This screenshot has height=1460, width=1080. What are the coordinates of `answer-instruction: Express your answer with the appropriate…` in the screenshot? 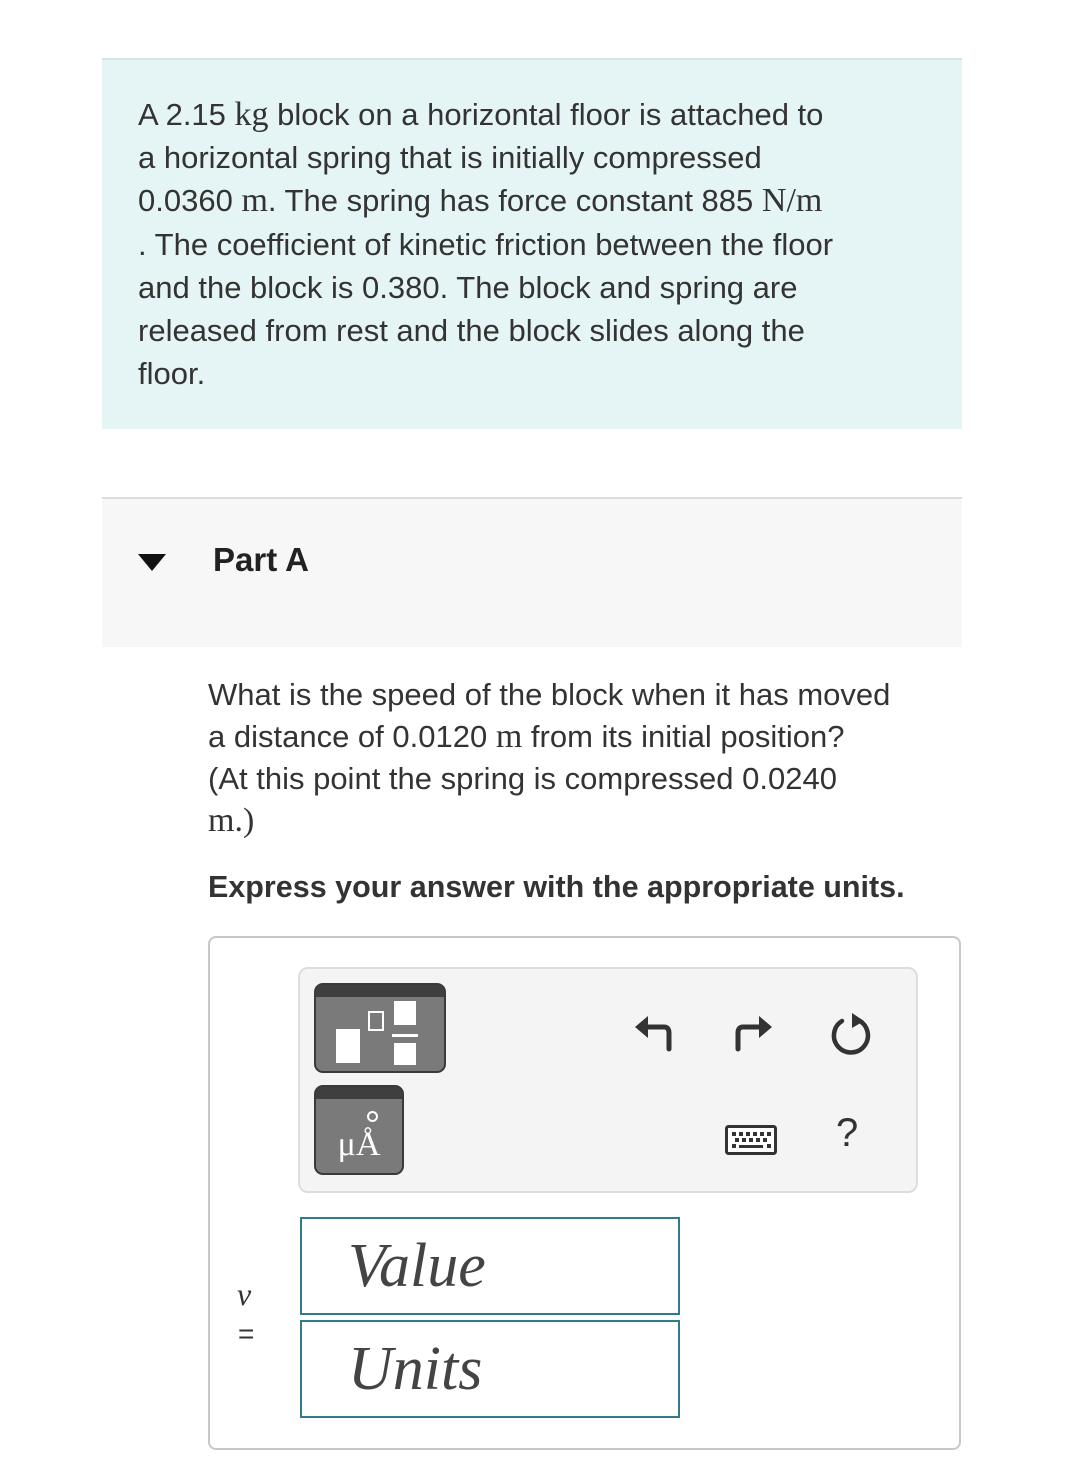 It's located at (556, 887).